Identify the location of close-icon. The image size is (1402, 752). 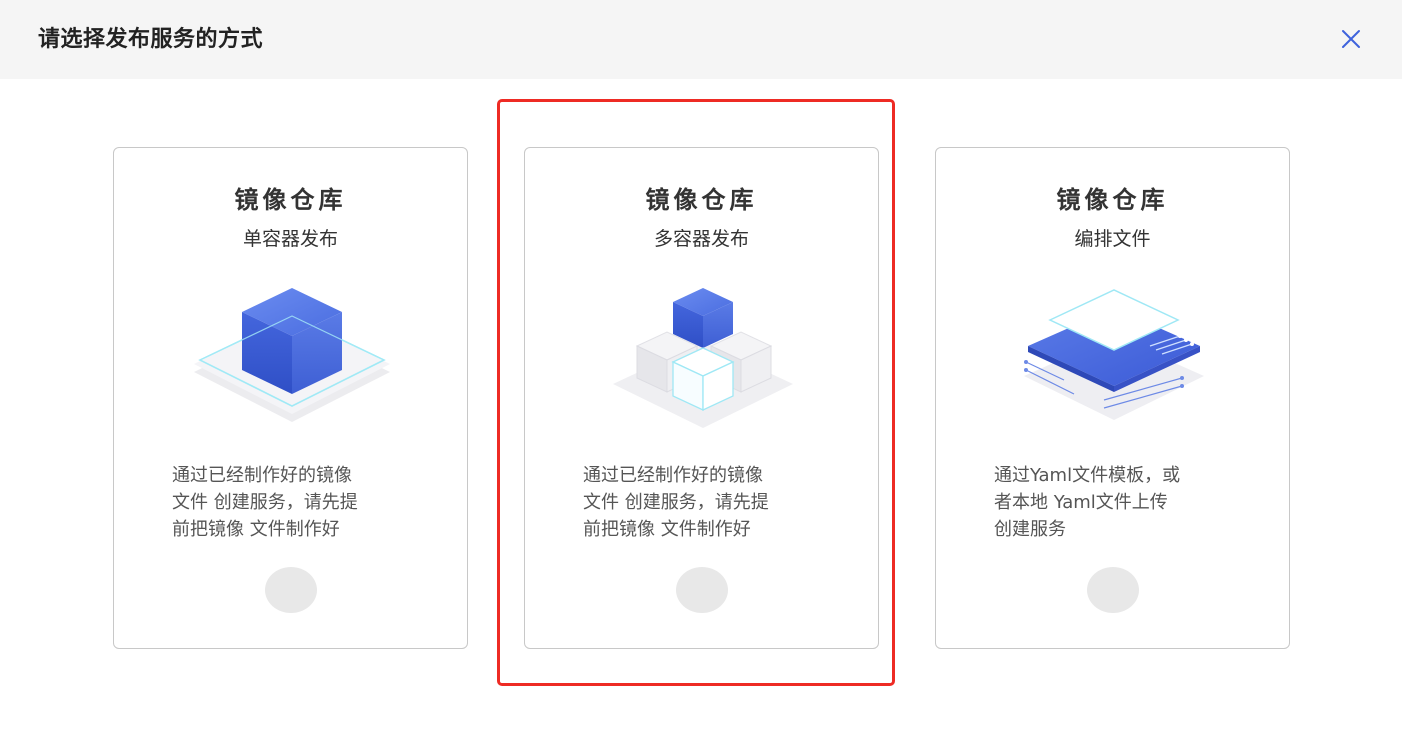
(1351, 39).